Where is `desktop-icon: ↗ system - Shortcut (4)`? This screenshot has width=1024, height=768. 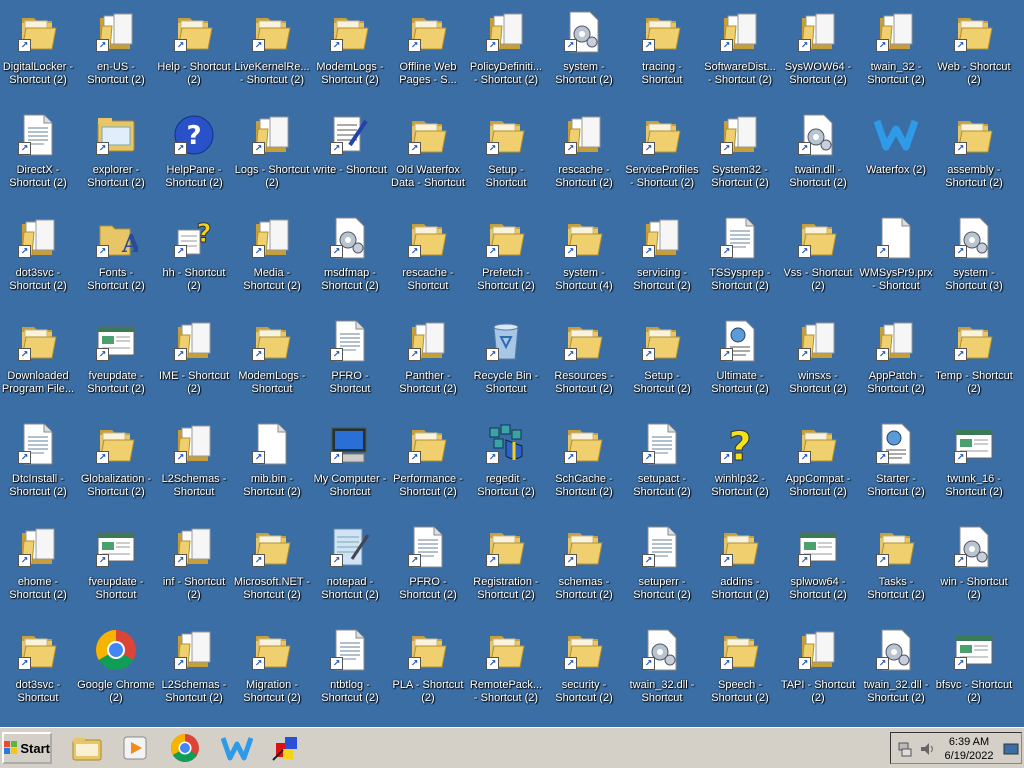 desktop-icon: ↗ system - Shortcut (4) is located at coordinates (584, 256).